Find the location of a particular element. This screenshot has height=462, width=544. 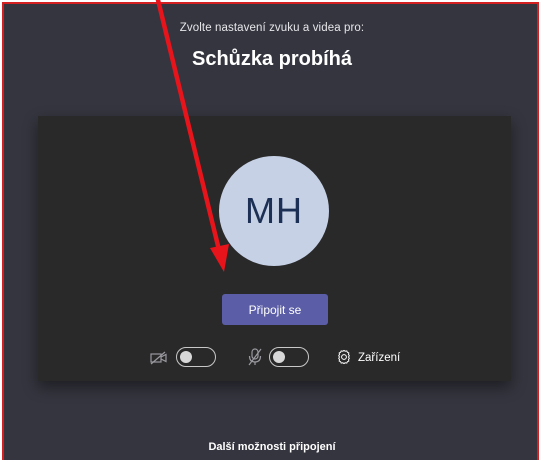

avatar: MH is located at coordinates (274, 211).